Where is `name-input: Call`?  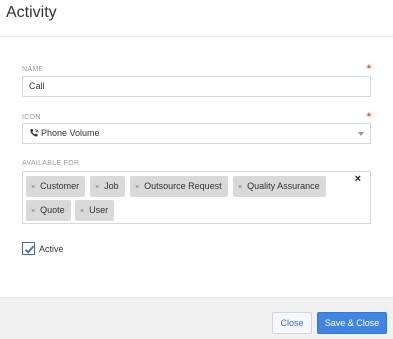
name-input: Call is located at coordinates (196, 86).